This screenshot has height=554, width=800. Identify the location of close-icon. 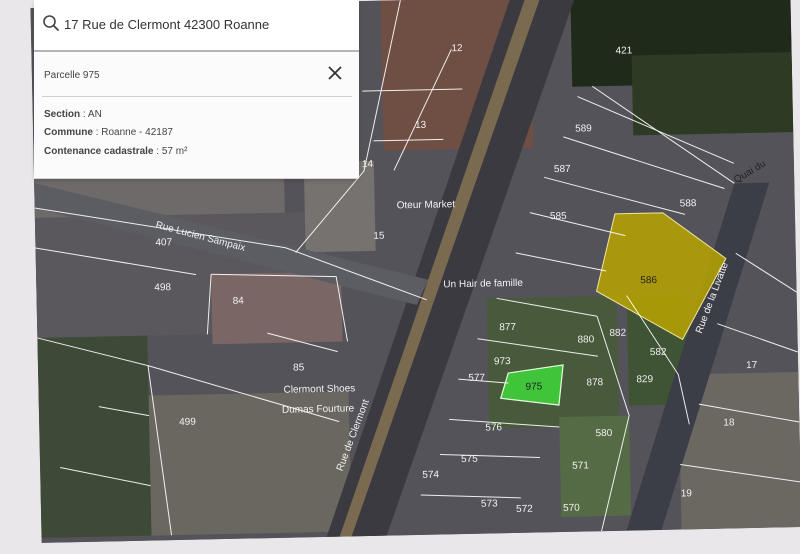
(335, 73).